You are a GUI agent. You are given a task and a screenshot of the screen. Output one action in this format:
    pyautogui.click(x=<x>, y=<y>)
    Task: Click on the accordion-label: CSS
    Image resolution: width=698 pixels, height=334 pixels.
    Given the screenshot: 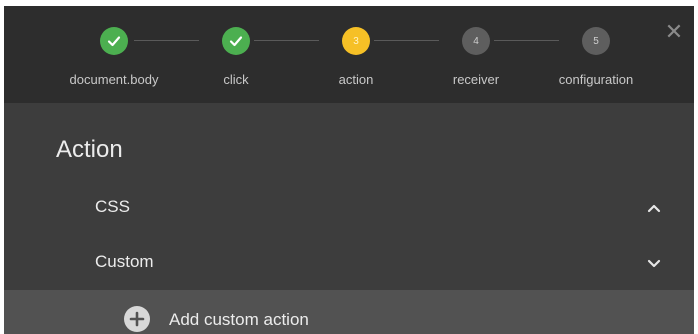 What is the action you would take?
    pyautogui.click(x=112, y=206)
    